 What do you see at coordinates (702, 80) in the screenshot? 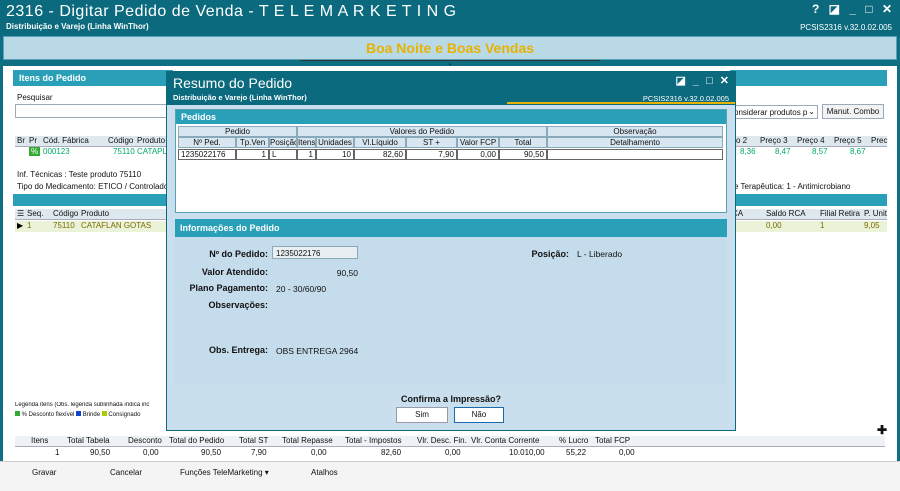
I see `dialog-window-controls: ◪ _ □ ✕` at bounding box center [702, 80].